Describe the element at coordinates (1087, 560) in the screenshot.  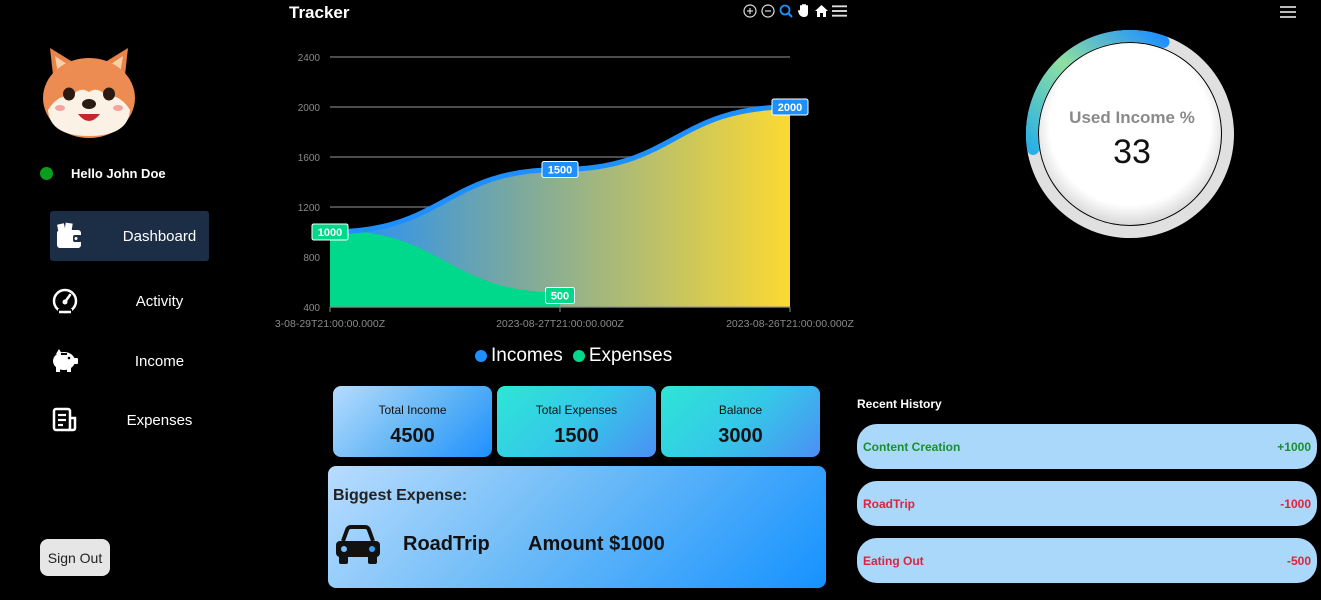
I see `history-item: Eating Out -500` at that location.